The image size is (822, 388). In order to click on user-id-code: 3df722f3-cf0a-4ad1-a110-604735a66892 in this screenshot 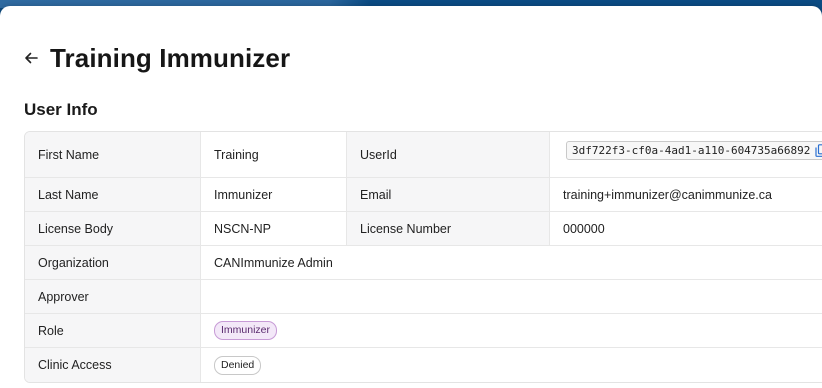, I will do `click(694, 150)`.